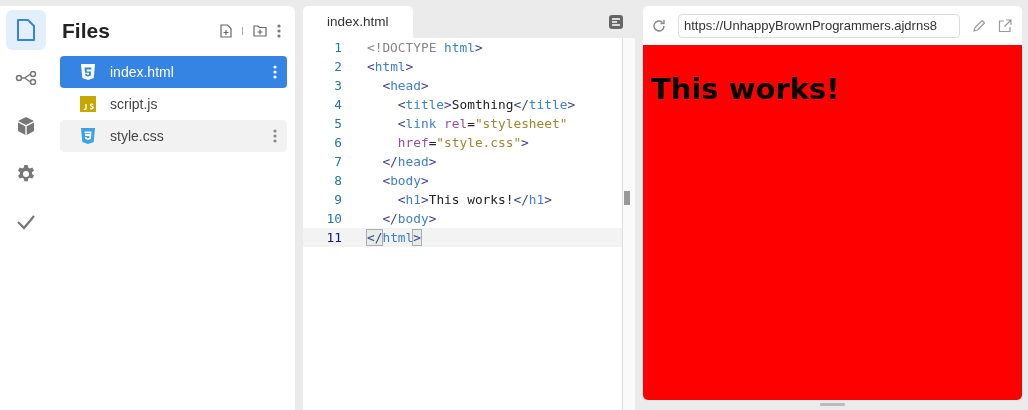 The height and width of the screenshot is (410, 1028). What do you see at coordinates (88, 104) in the screenshot?
I see `js-file-icon` at bounding box center [88, 104].